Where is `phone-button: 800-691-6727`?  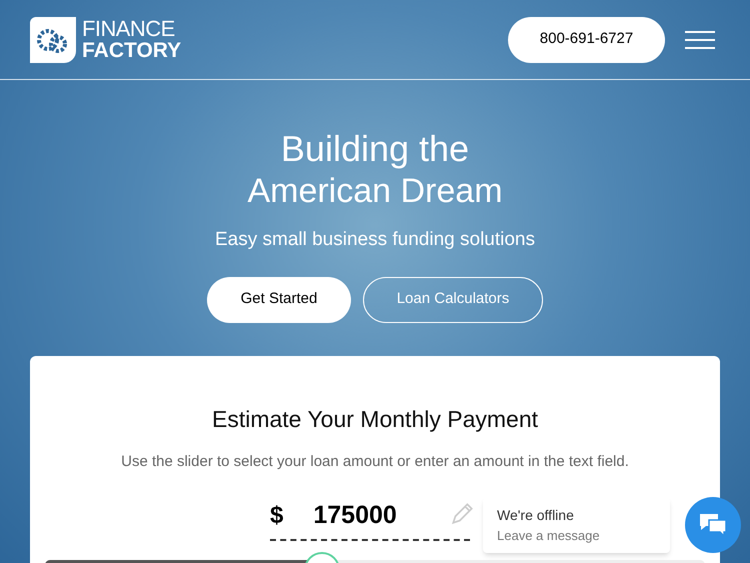
phone-button: 800-691-6727 is located at coordinates (586, 39).